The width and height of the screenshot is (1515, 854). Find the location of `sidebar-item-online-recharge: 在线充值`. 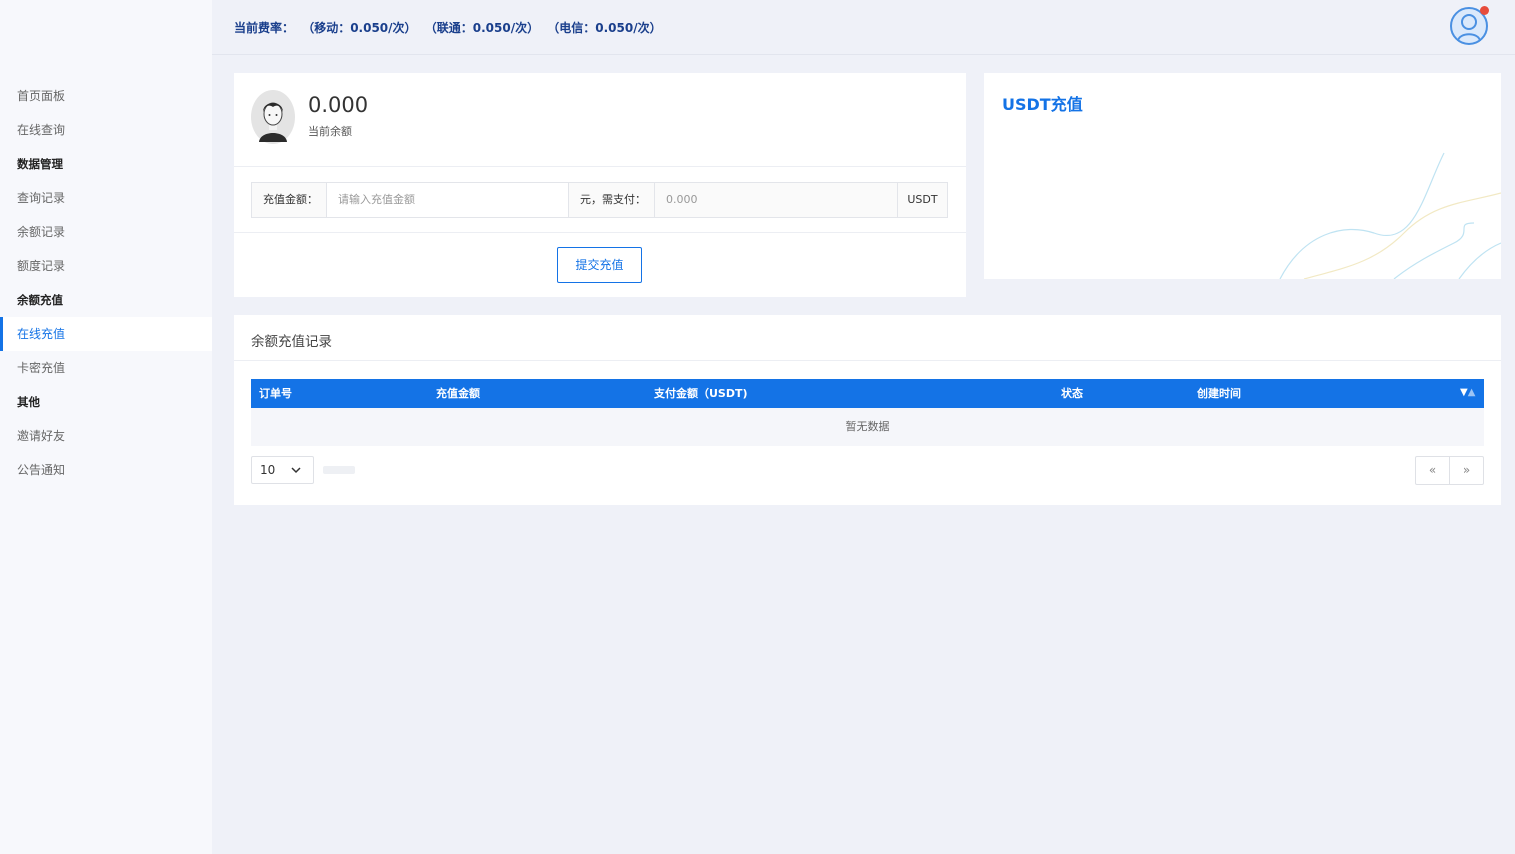

sidebar-item-online-recharge: 在线充值 is located at coordinates (106, 334).